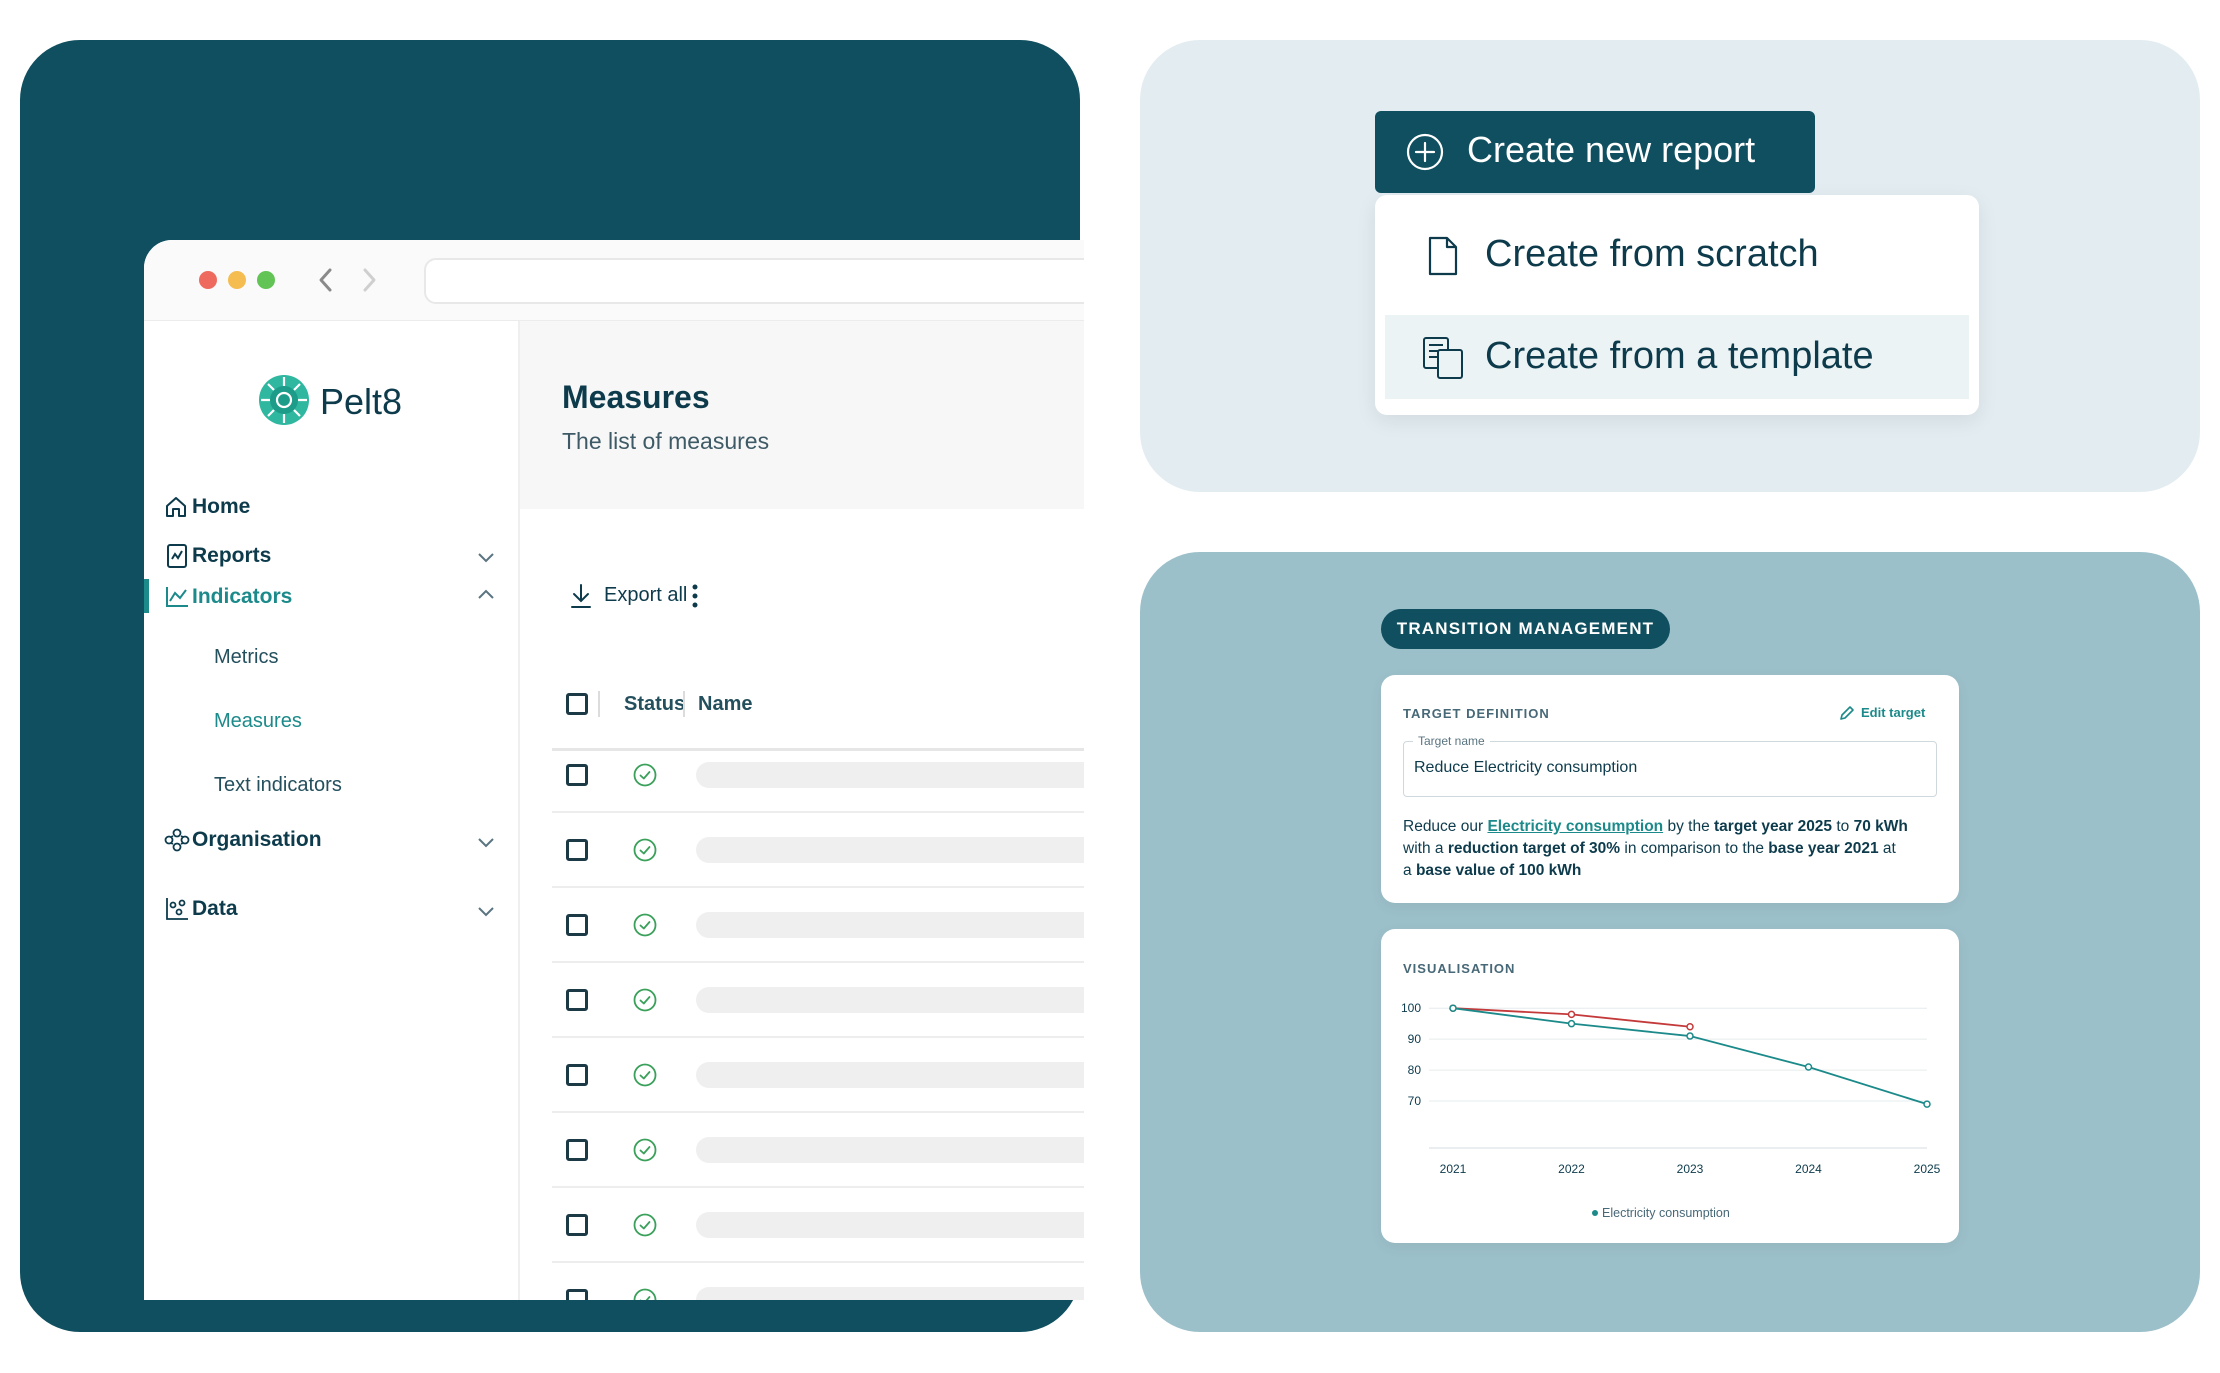 This screenshot has width=2220, height=1373. Describe the element at coordinates (177, 909) in the screenshot. I see `data-icon` at that location.